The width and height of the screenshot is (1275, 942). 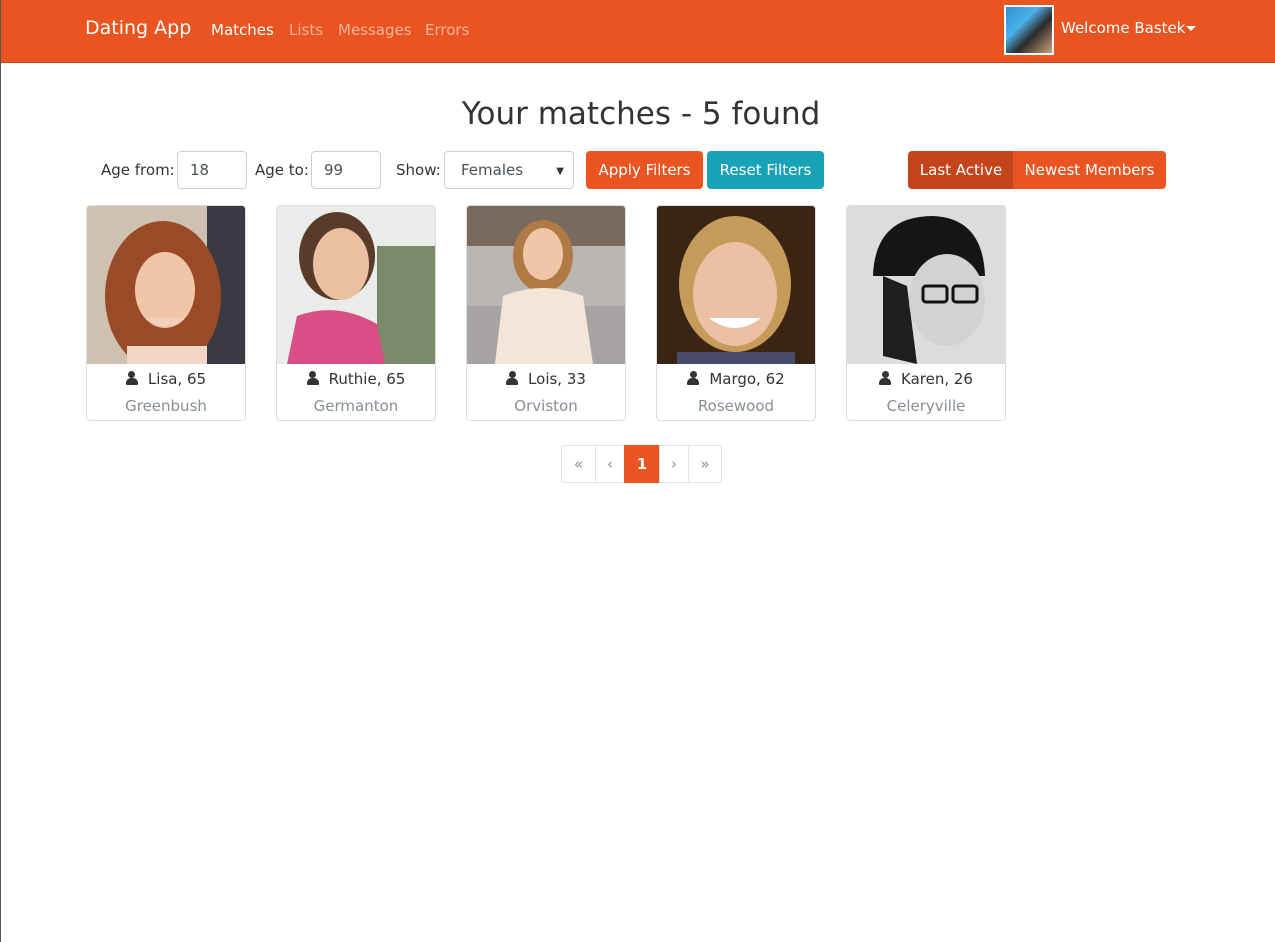 I want to click on member-card: Lisa, 65 Greenbush, so click(x=166, y=313).